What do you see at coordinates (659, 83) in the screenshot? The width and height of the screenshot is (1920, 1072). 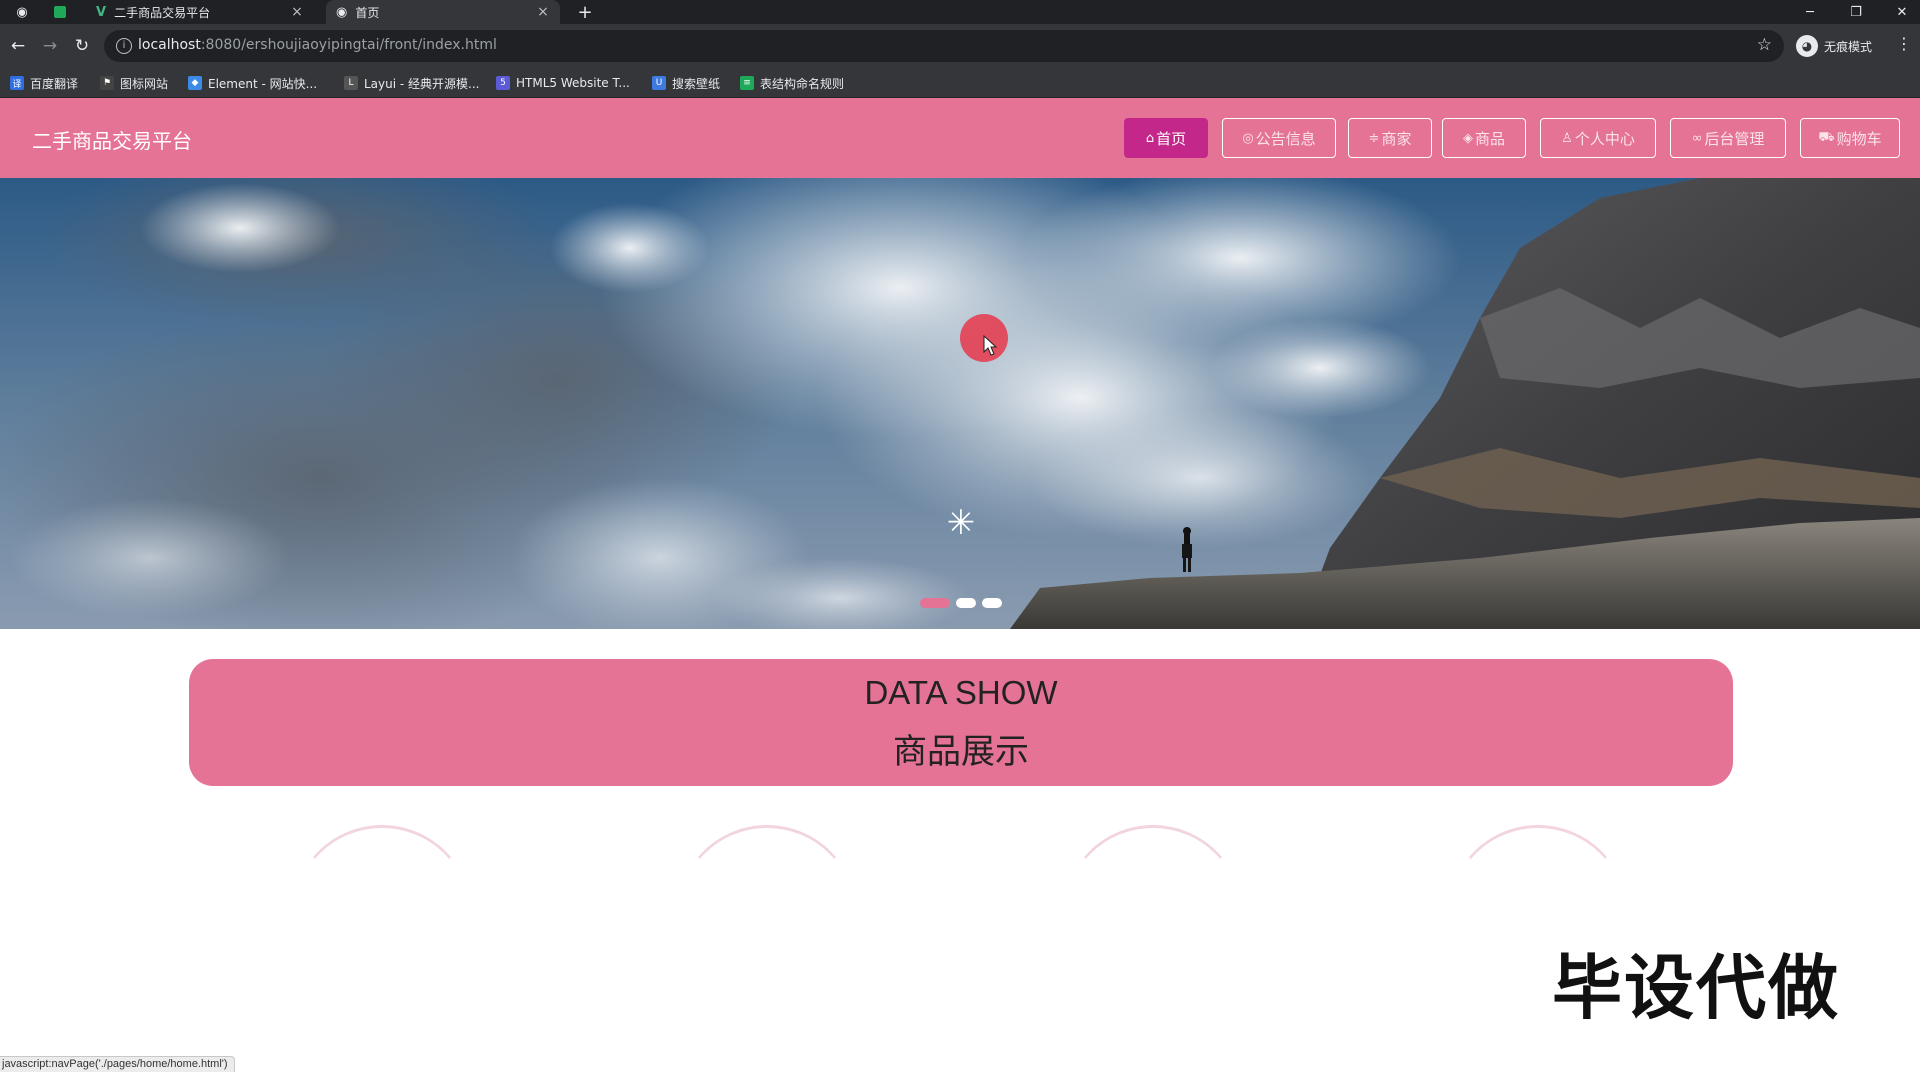 I see `wallpaper-icon: U` at bounding box center [659, 83].